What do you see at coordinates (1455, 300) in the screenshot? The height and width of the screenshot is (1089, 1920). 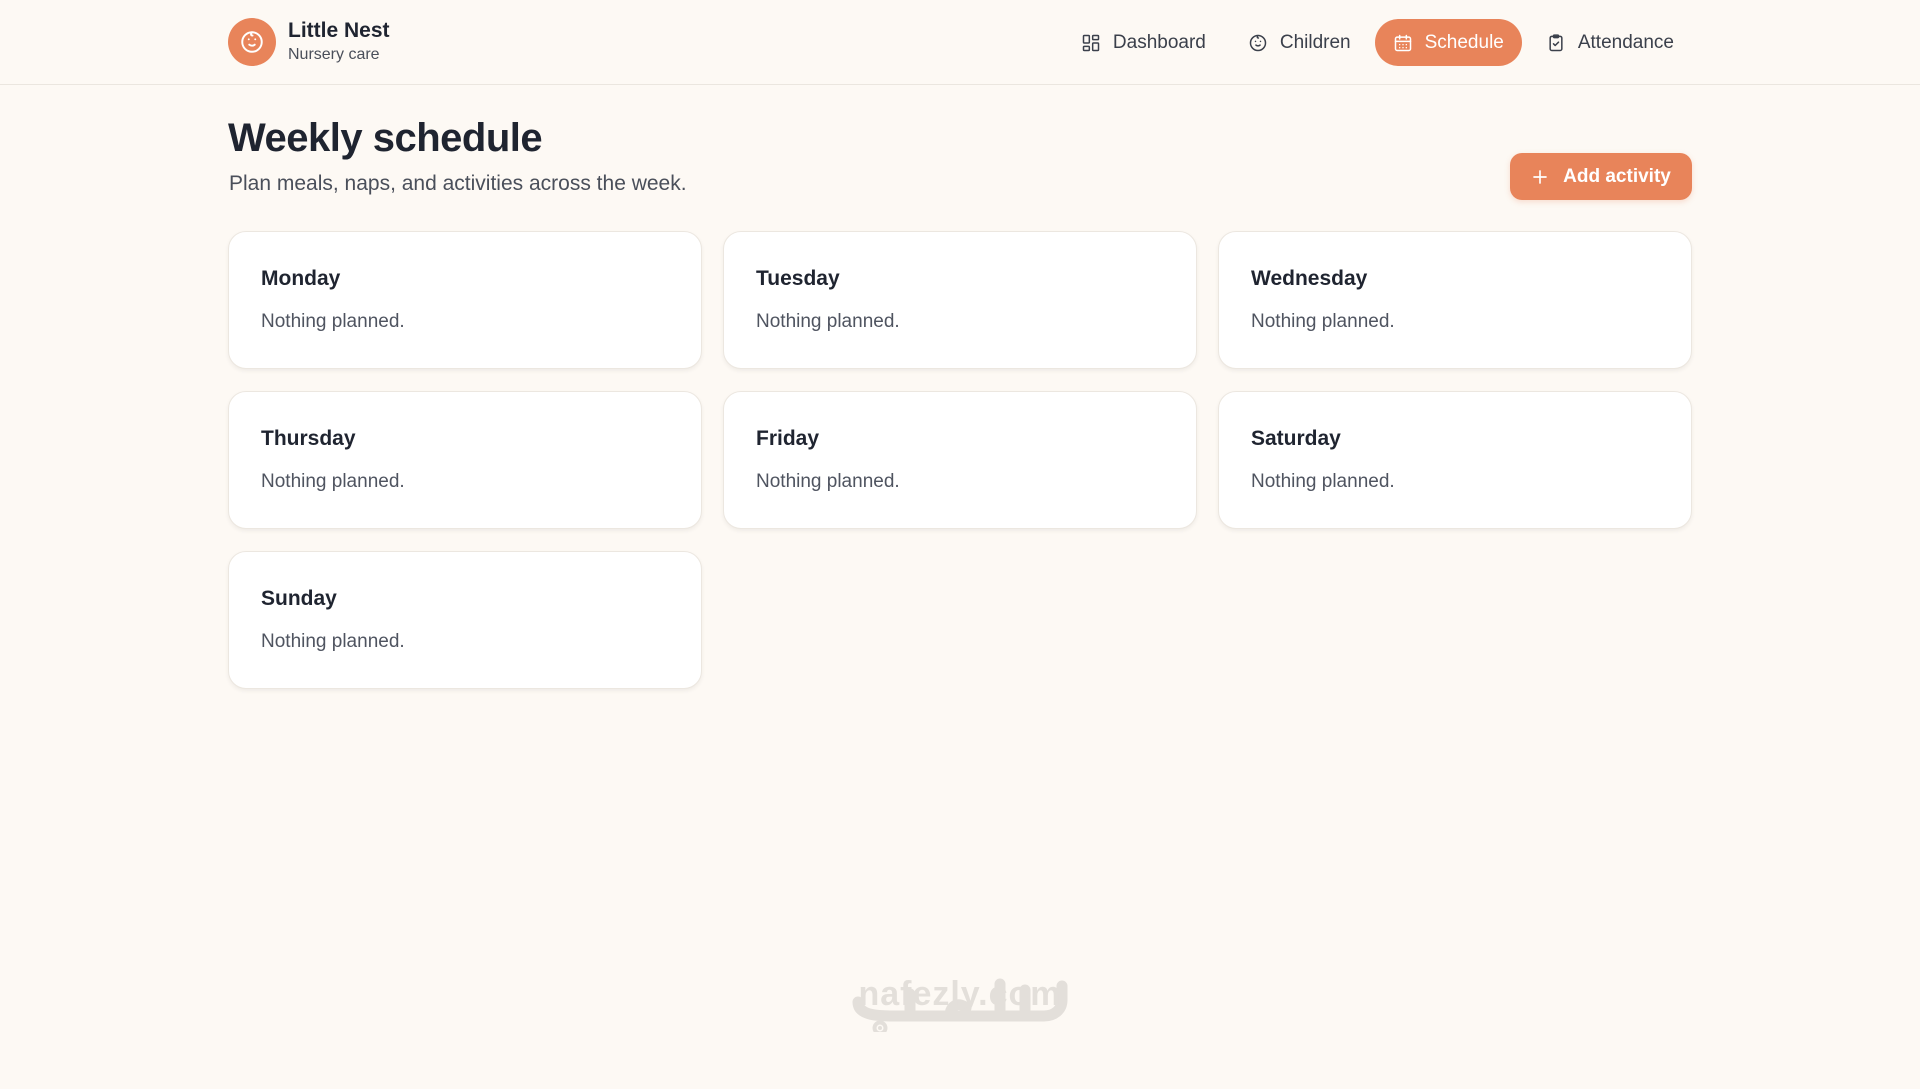 I see `day-card-wednesday: Wednesday Nothing planned.` at bounding box center [1455, 300].